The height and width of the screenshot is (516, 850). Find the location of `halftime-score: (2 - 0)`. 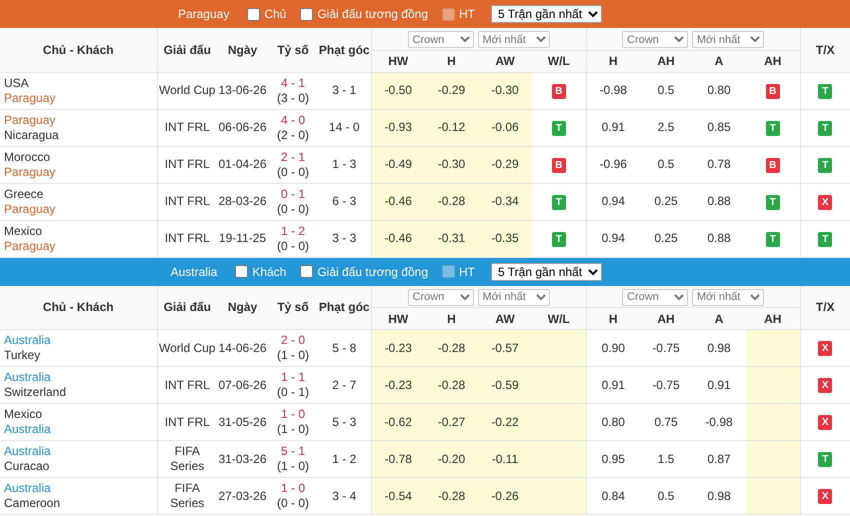

halftime-score: (2 - 0) is located at coordinates (293, 135).